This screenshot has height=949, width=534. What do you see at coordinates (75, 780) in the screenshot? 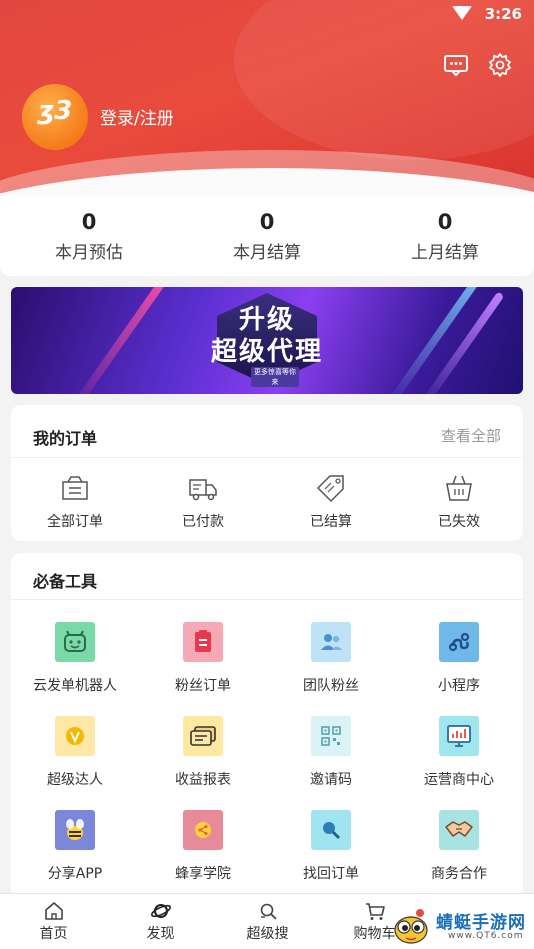
I see `tool-label: 超级达人` at bounding box center [75, 780].